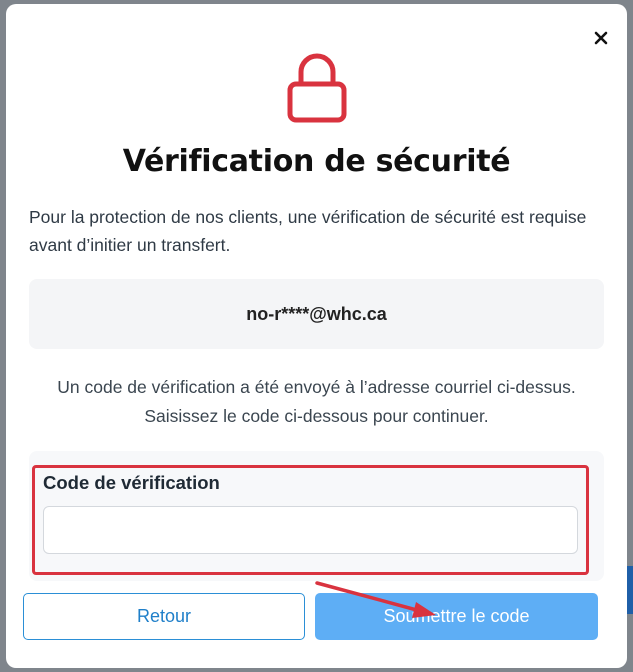 The image size is (633, 672). Describe the element at coordinates (456, 616) in the screenshot. I see `submit-code-button: Soumettre le code` at that location.